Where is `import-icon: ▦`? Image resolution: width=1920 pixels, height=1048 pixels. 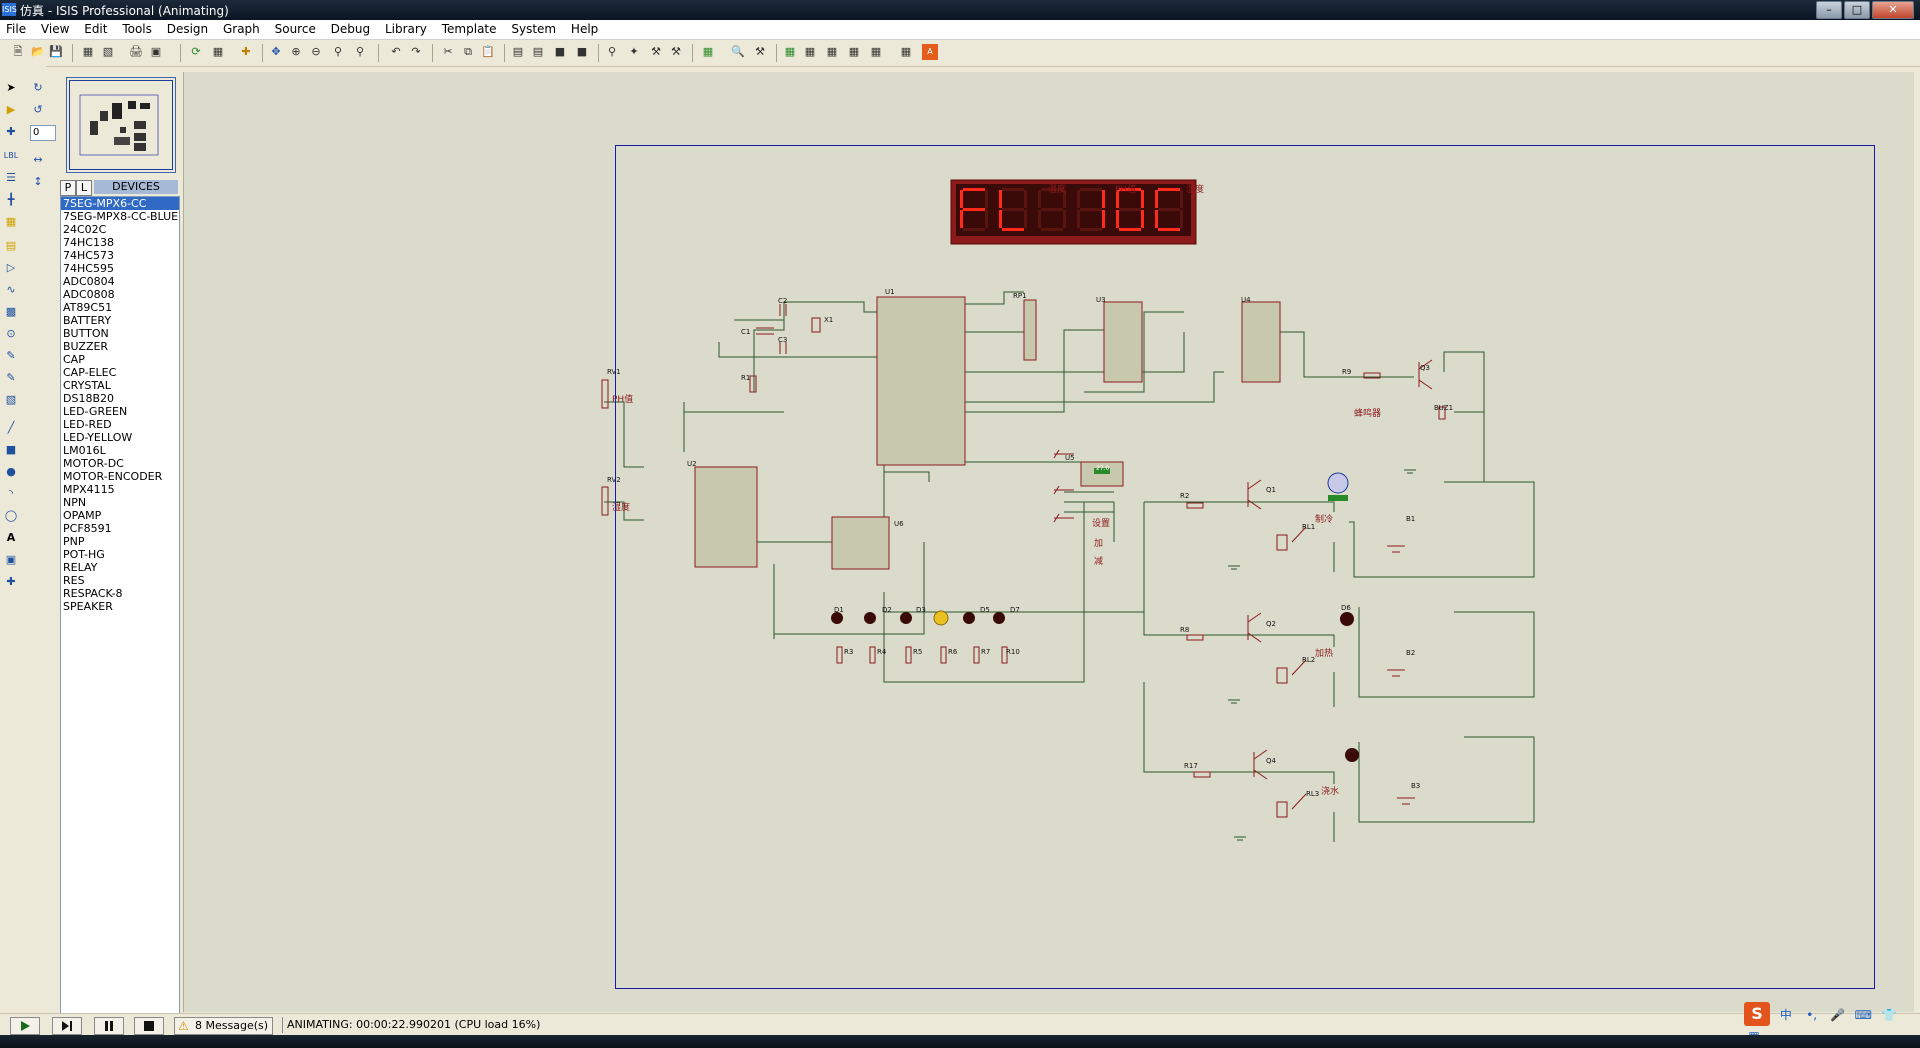 import-icon: ▦ is located at coordinates (88, 52).